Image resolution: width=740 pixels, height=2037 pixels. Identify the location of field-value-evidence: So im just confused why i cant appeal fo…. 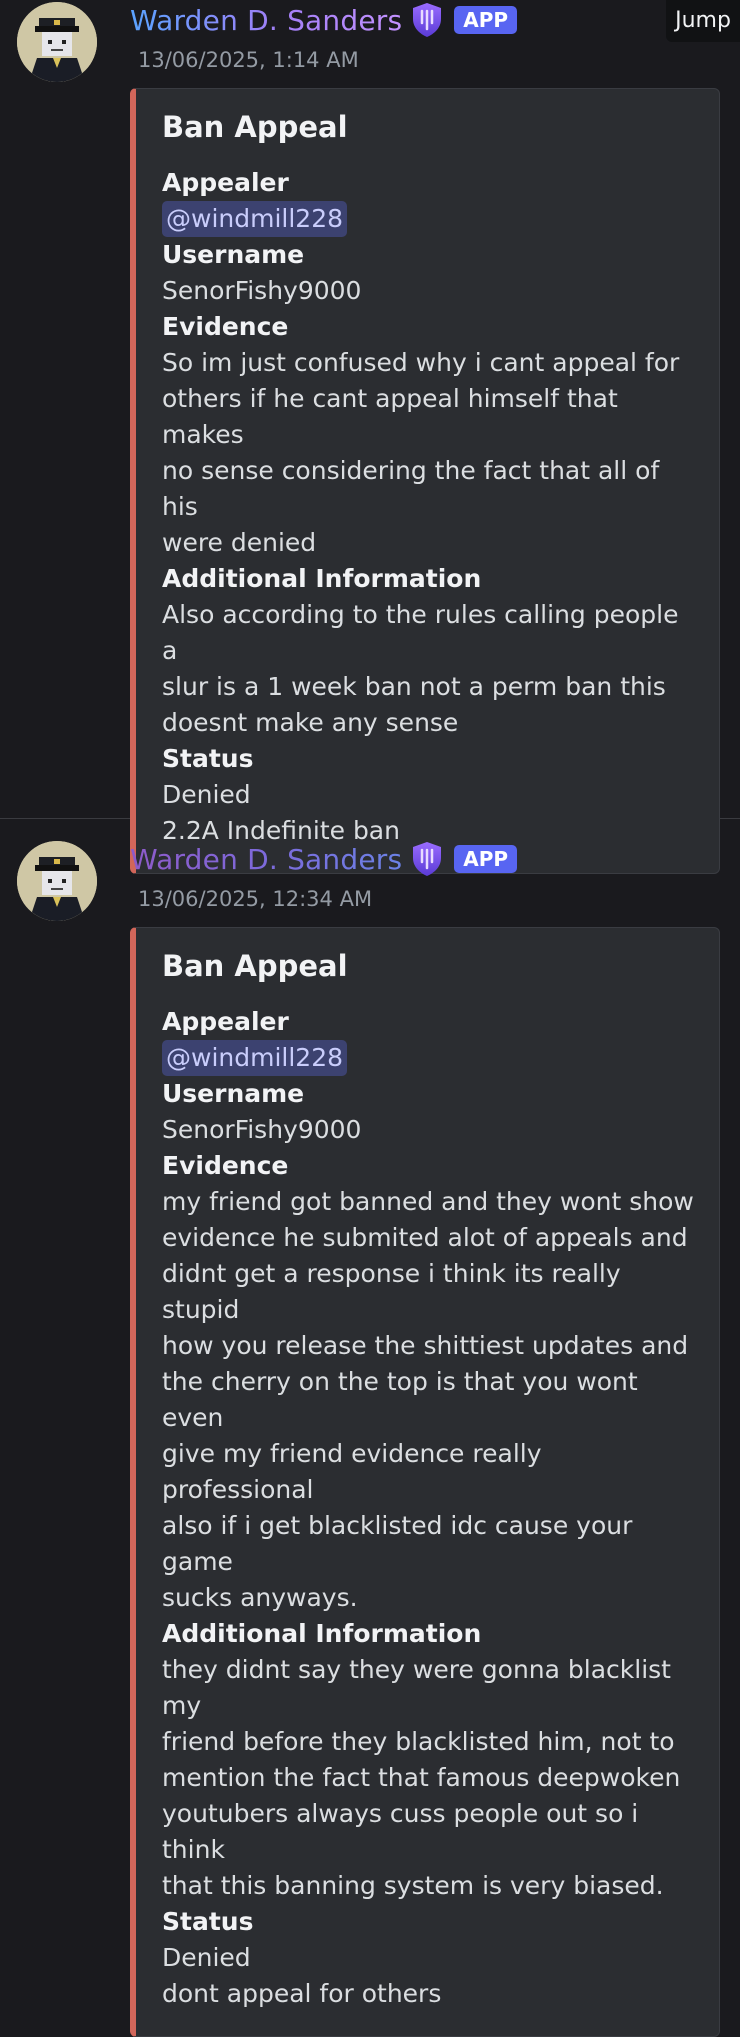
(421, 452).